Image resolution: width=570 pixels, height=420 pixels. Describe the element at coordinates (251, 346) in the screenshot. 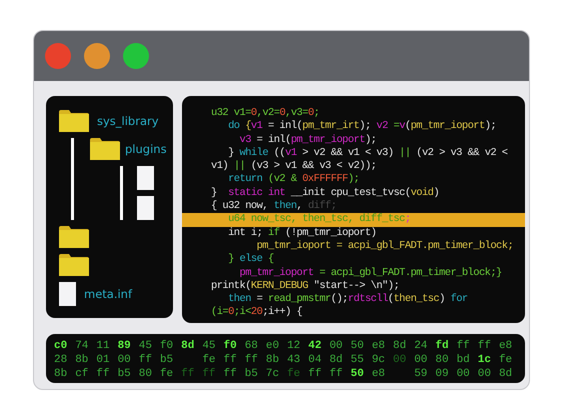

I see `hex-byte: 68` at that location.